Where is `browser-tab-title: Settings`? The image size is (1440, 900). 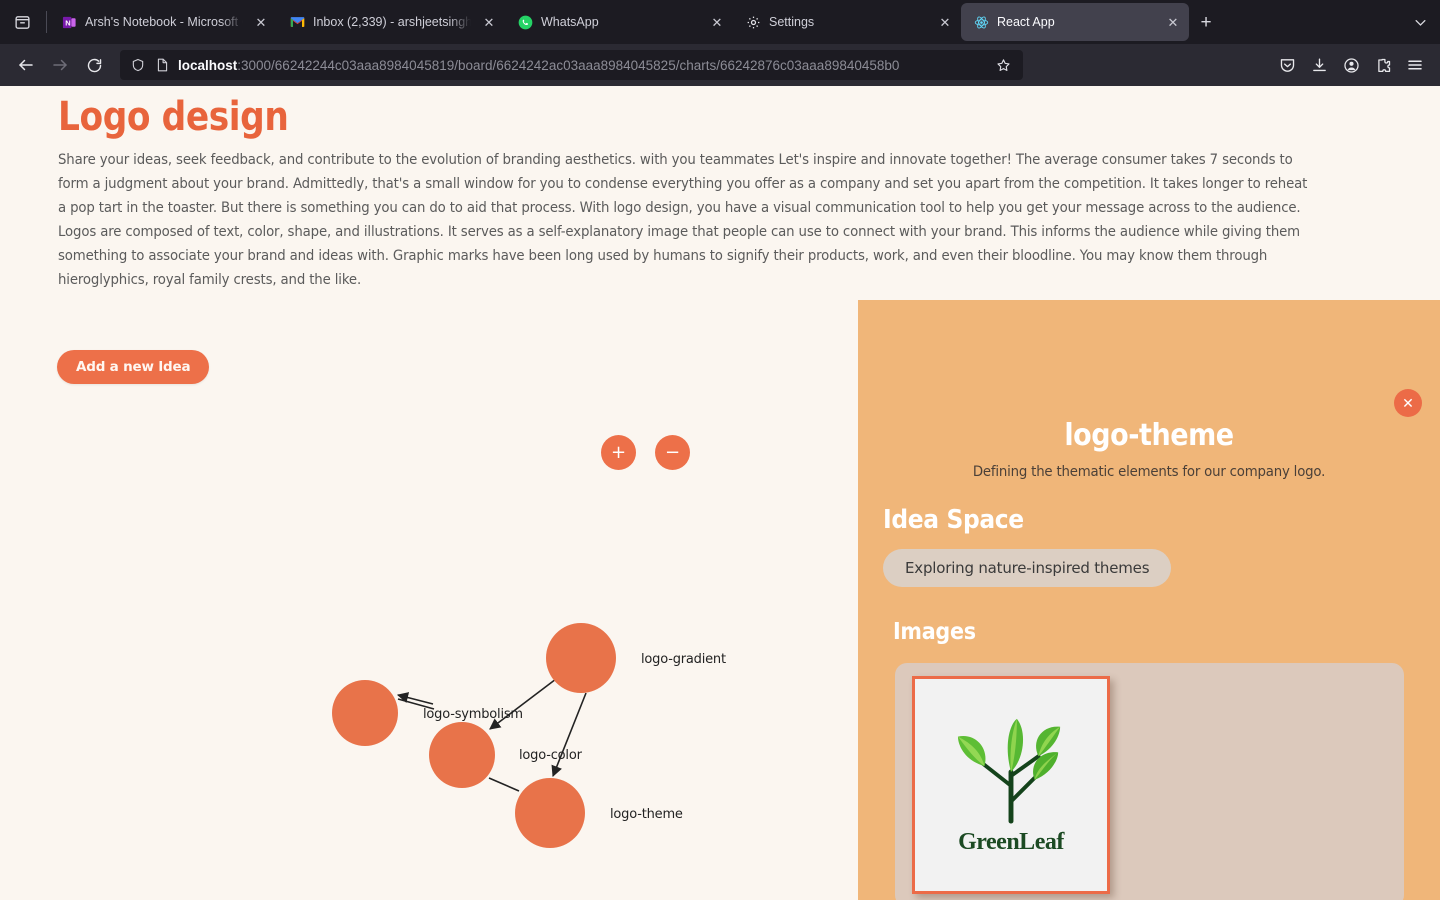 browser-tab-title: Settings is located at coordinates (792, 22).